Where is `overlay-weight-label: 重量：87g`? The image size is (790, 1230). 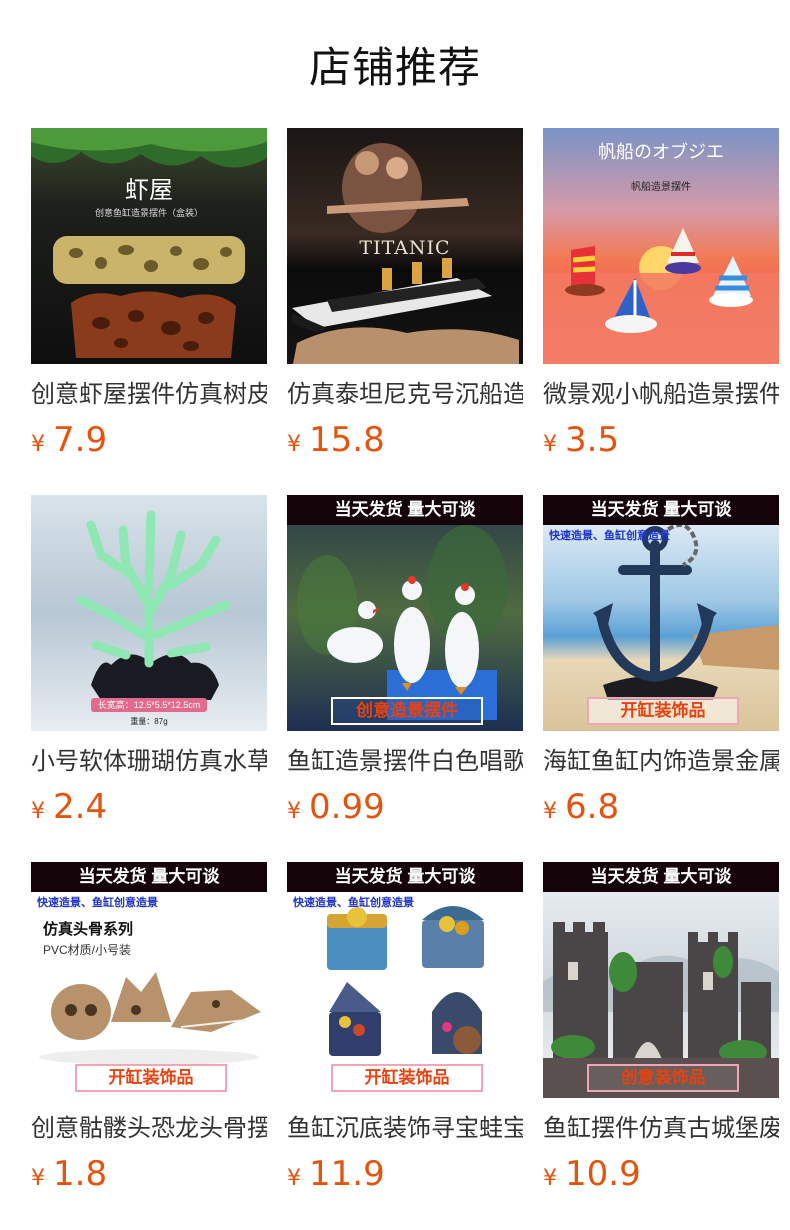 overlay-weight-label: 重量：87g is located at coordinates (148, 721).